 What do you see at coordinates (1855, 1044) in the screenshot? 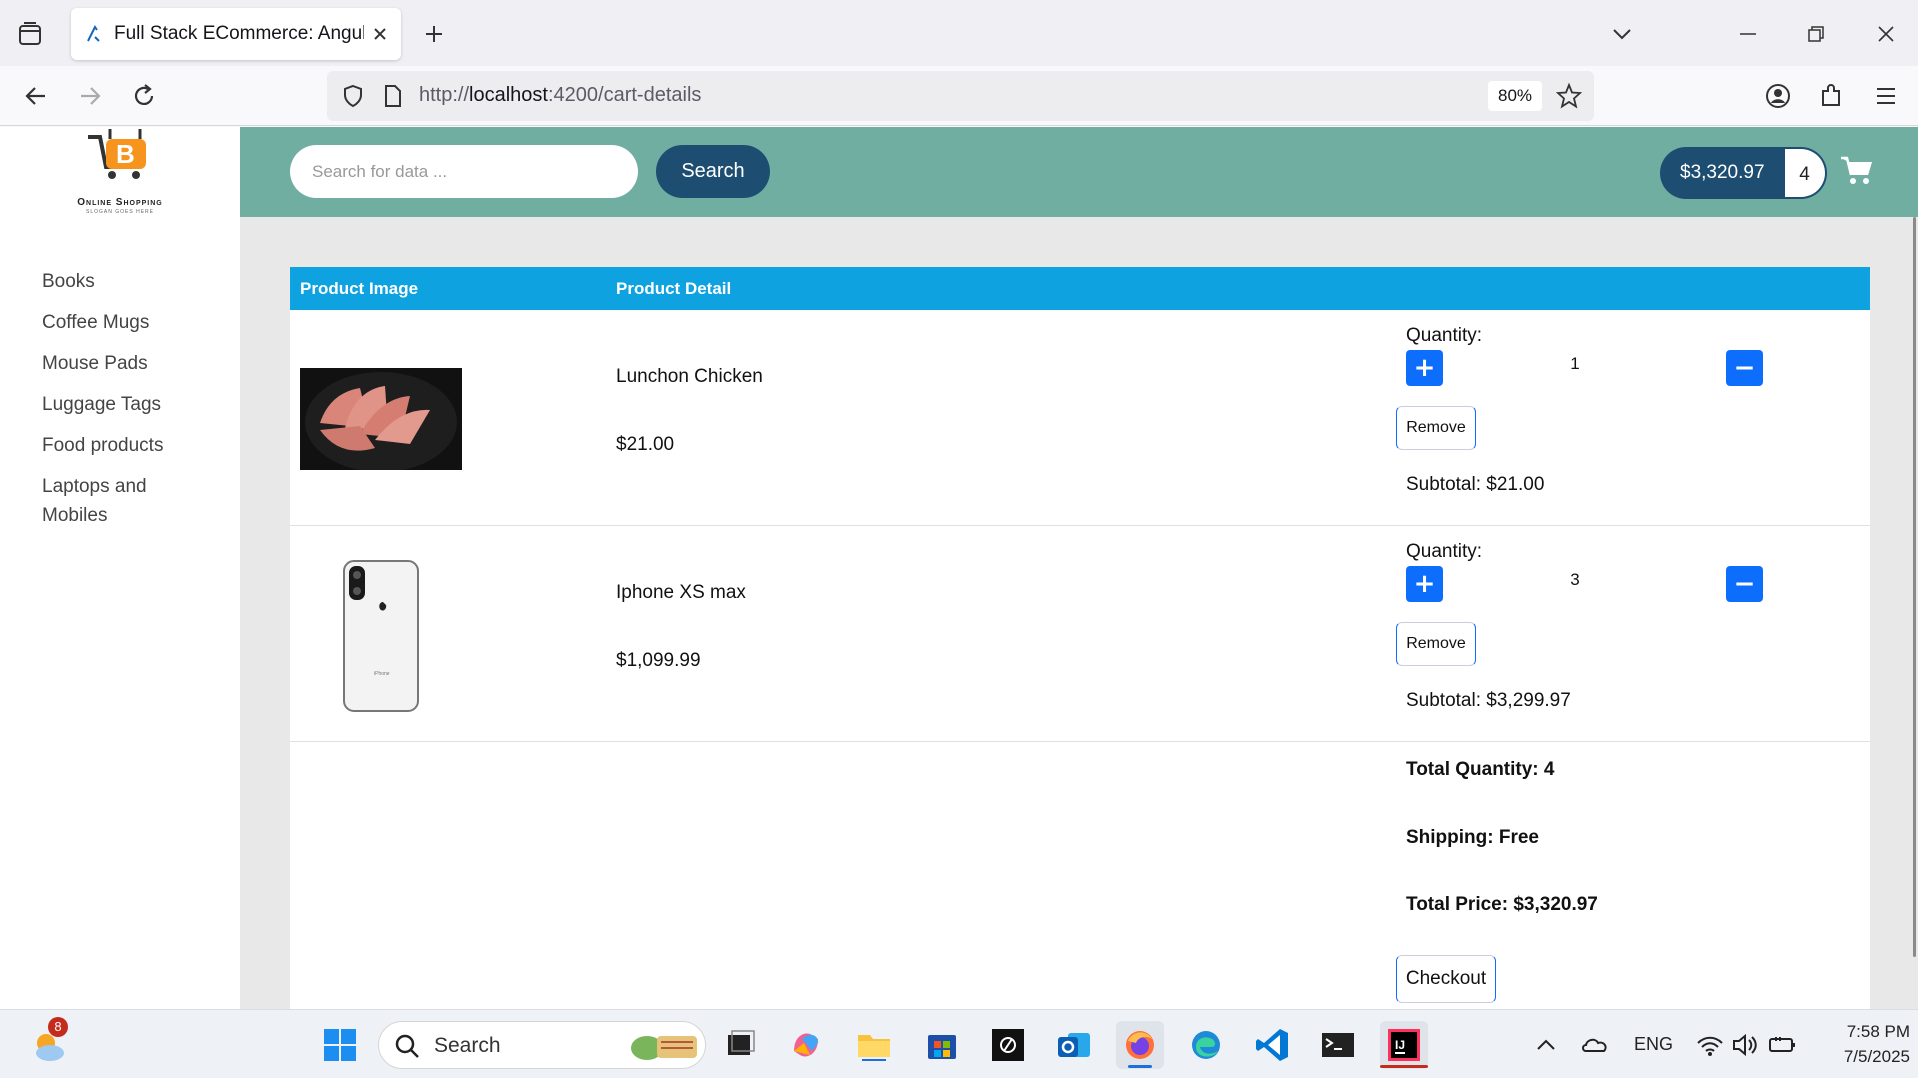
I see `system-clock: 7:58 PM 7/5/2025` at bounding box center [1855, 1044].